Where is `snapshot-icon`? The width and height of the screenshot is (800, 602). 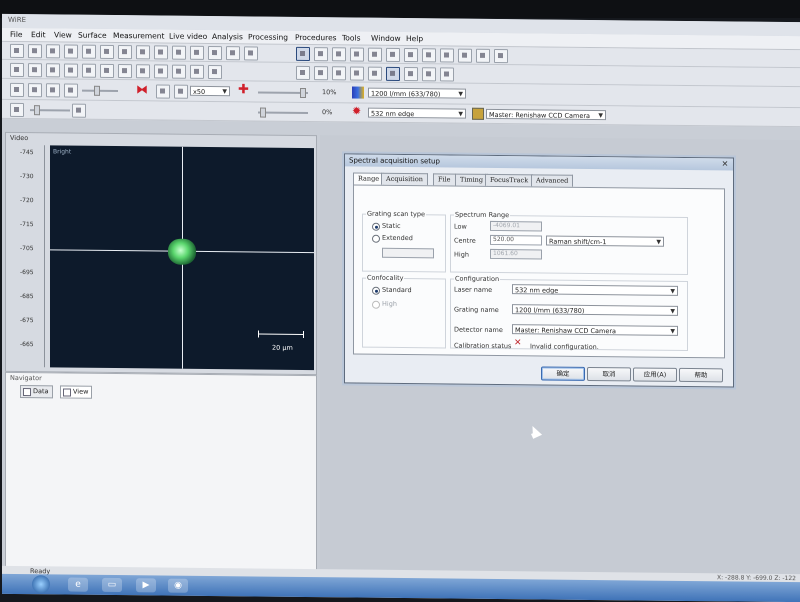
snapshot-icon is located at coordinates (215, 53).